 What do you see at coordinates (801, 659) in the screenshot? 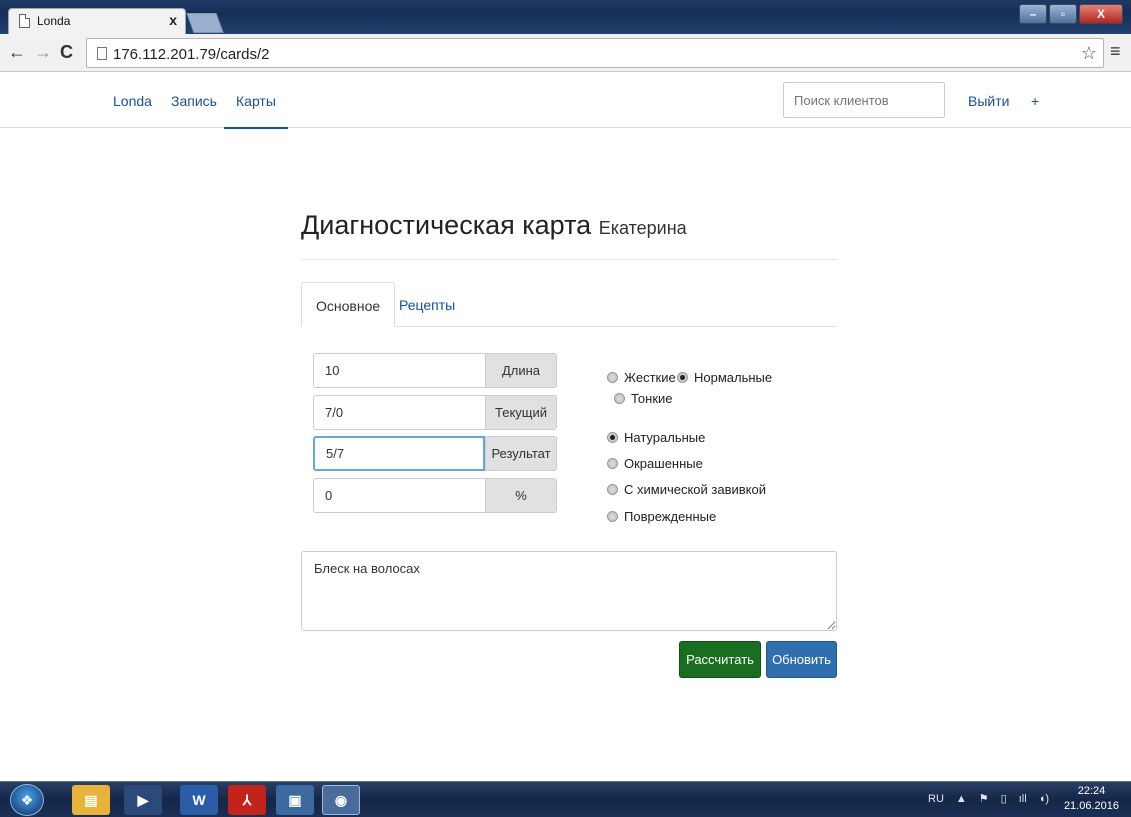
I see `update-button: Обновить` at bounding box center [801, 659].